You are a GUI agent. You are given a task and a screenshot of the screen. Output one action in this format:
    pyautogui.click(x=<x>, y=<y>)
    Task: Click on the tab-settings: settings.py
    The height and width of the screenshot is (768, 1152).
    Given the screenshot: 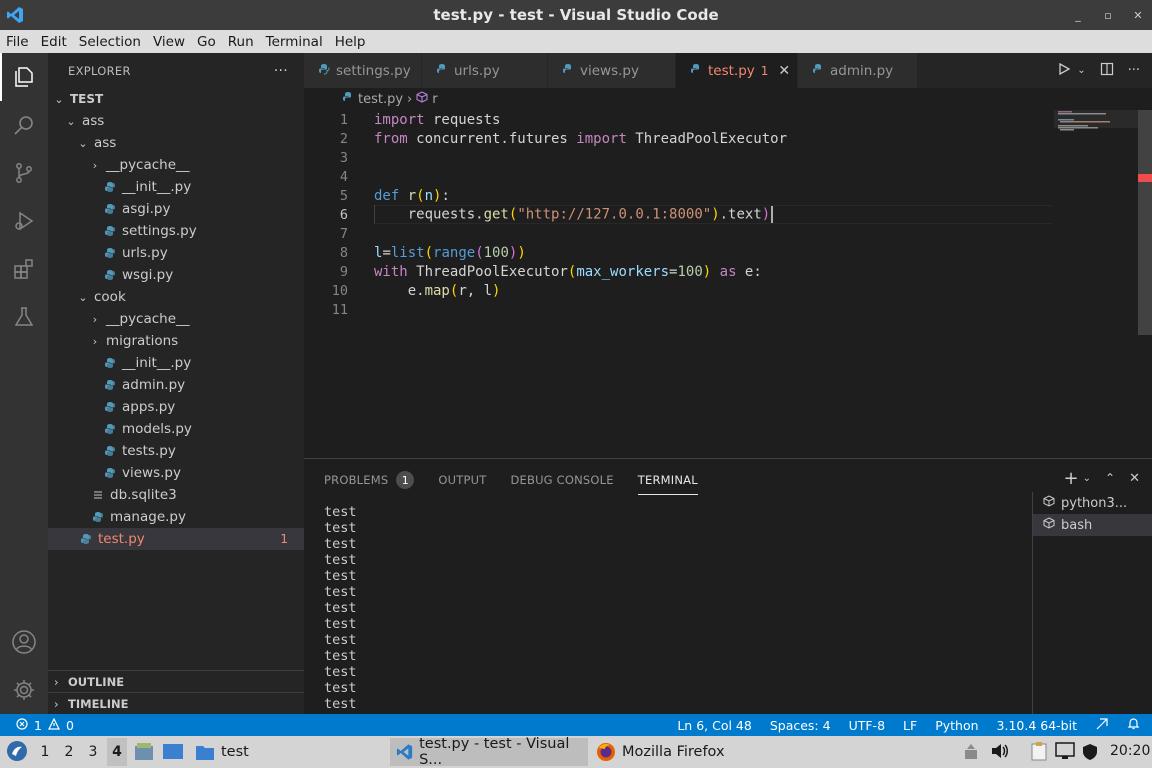 What is the action you would take?
    pyautogui.click(x=363, y=70)
    